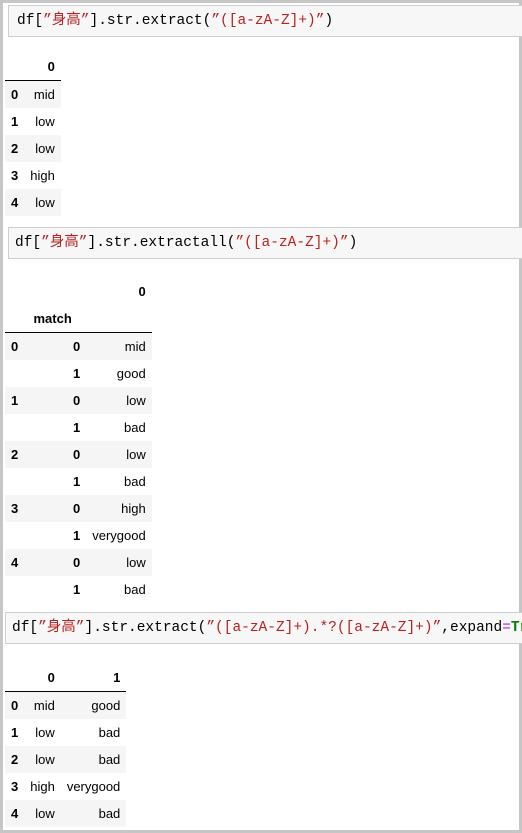  I want to click on table-row: 0 mid, so click(33, 94).